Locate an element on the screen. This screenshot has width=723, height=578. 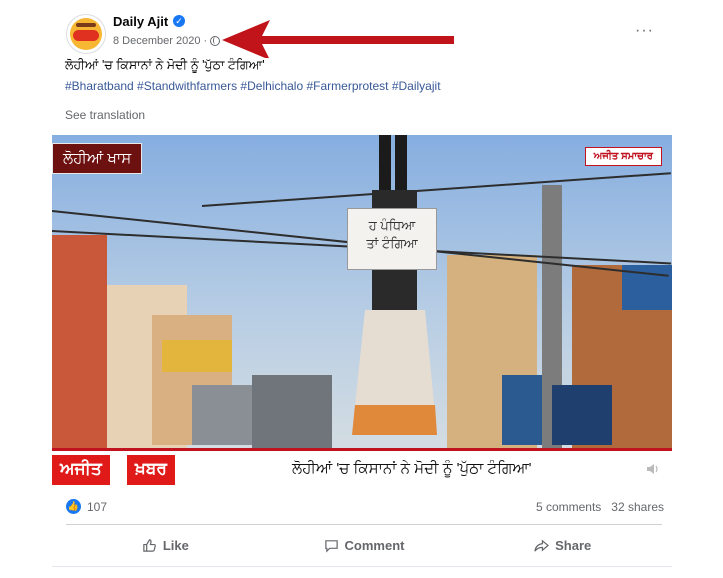
globe-icon is located at coordinates (215, 41).